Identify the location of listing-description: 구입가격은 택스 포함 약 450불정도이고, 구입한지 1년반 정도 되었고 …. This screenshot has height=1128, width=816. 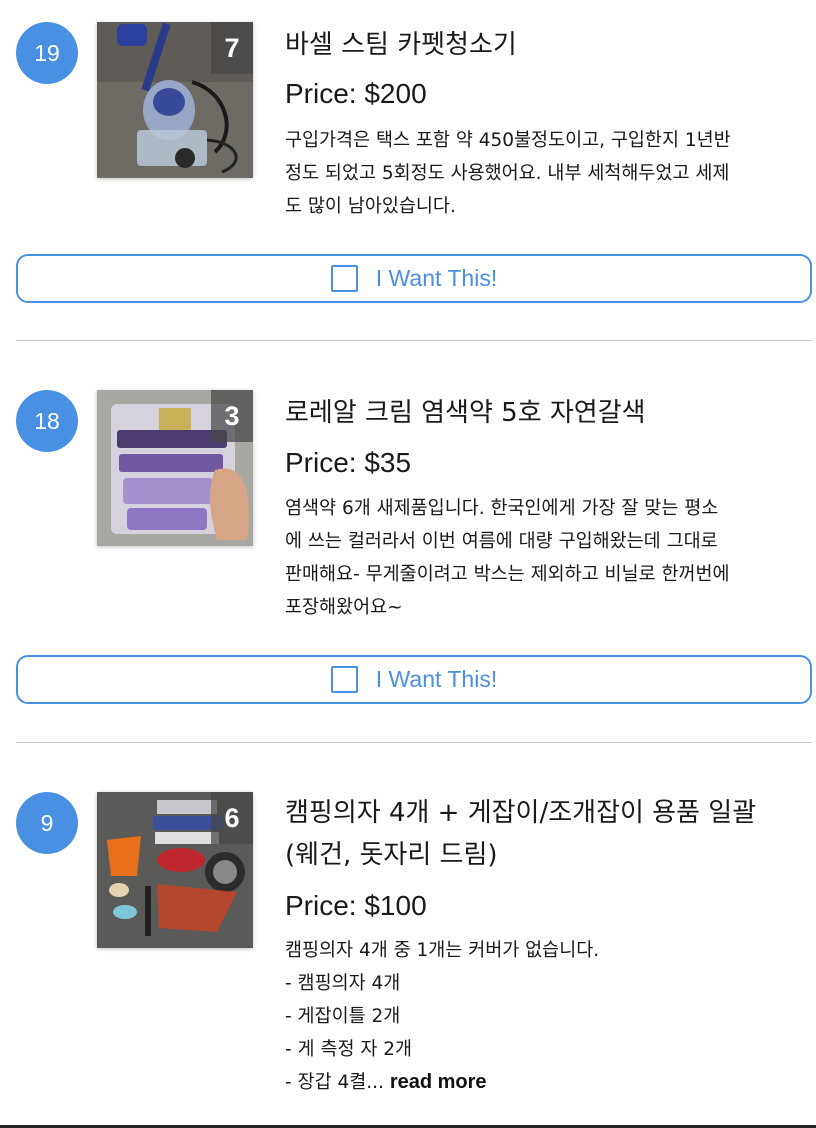
(508, 173).